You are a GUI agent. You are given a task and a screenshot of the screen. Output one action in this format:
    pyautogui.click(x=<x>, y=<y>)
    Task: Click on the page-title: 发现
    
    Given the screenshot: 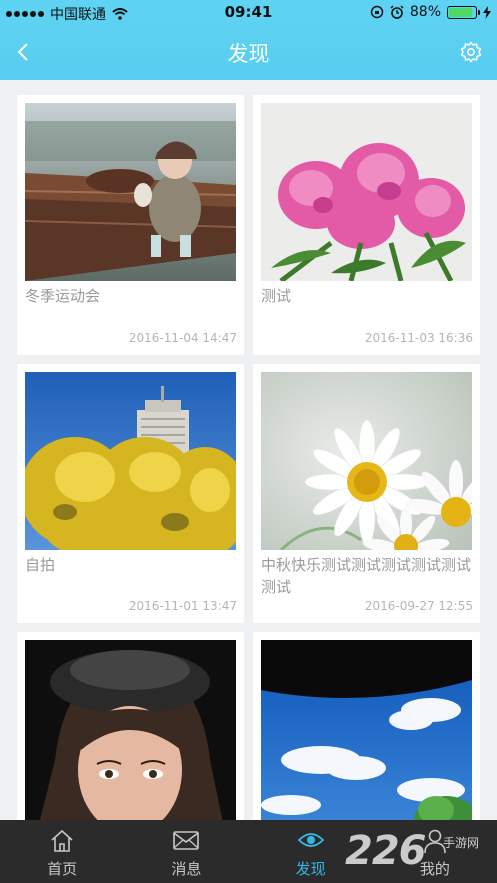 What is the action you would take?
    pyautogui.click(x=248, y=54)
    